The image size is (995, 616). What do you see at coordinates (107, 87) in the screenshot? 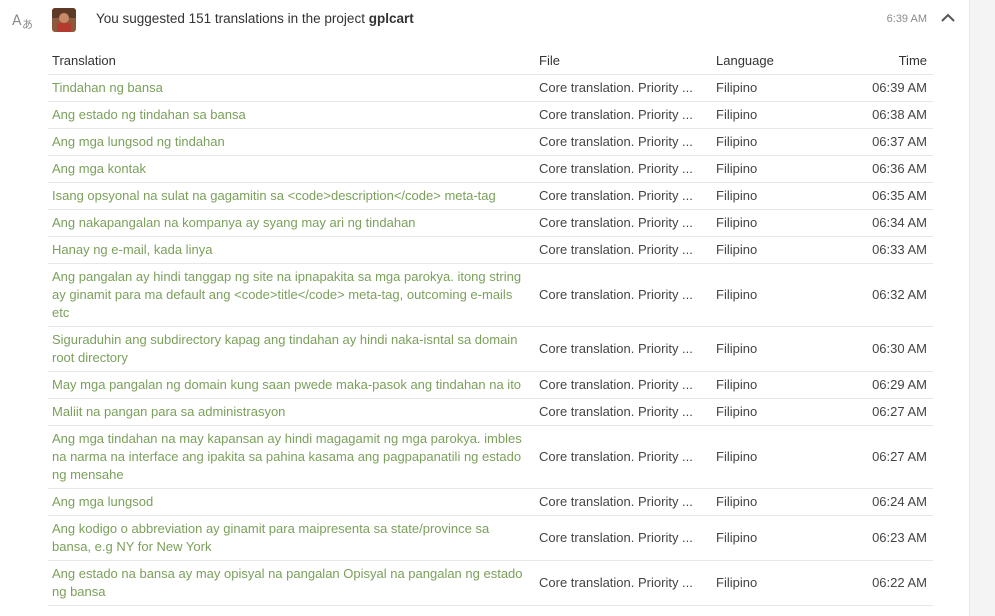
I see `translation-link: Tindahan ng bansa` at bounding box center [107, 87].